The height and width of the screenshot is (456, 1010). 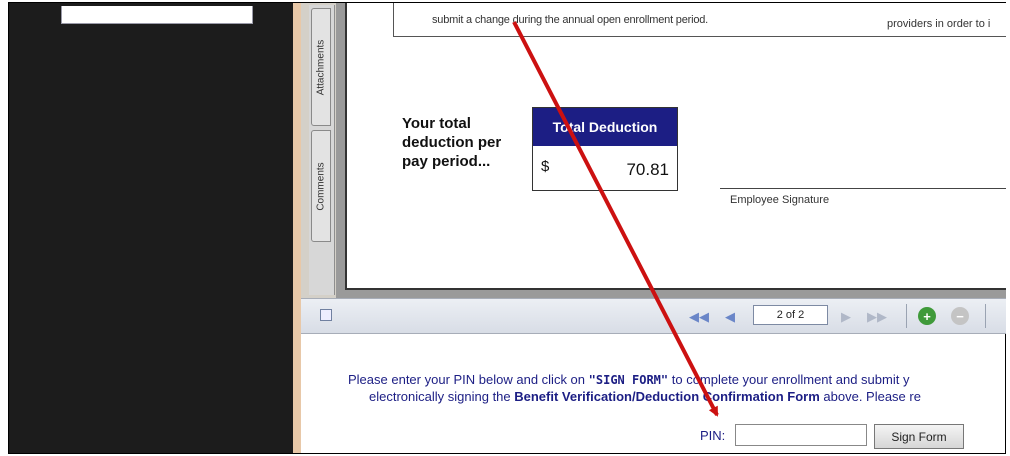 I want to click on providers-note-text: providers in order to i, so click(x=939, y=24).